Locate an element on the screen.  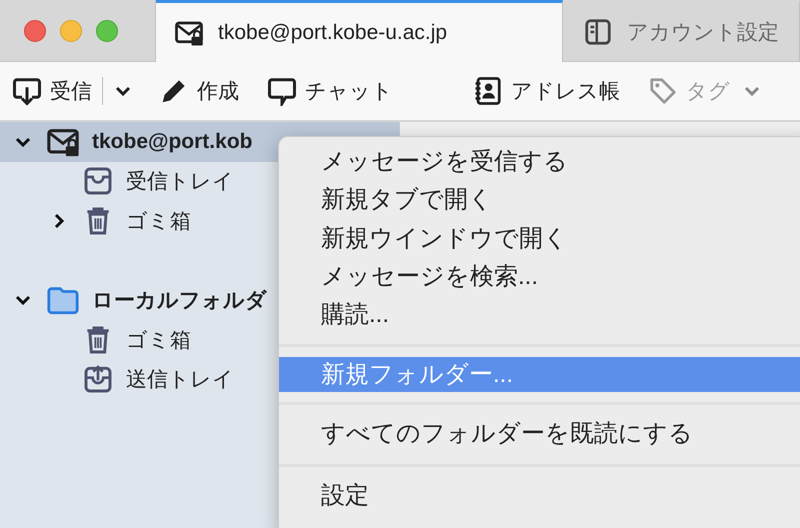
menu-item: 新規タブで開く is located at coordinates (539, 200).